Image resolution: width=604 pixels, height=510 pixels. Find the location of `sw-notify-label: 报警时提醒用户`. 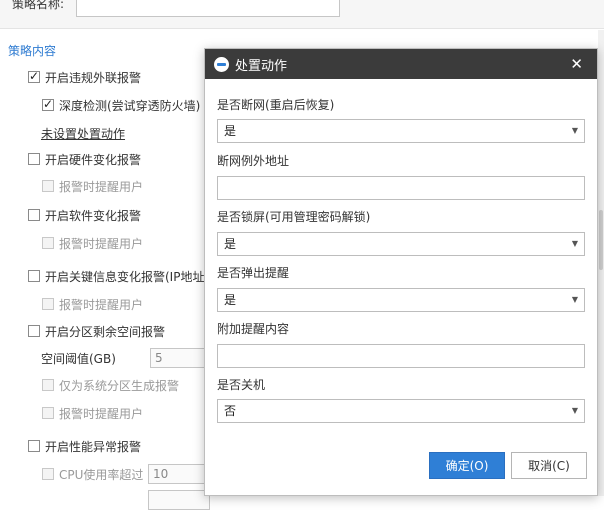

sw-notify-label: 报警时提醒用户 is located at coordinates (101, 243).